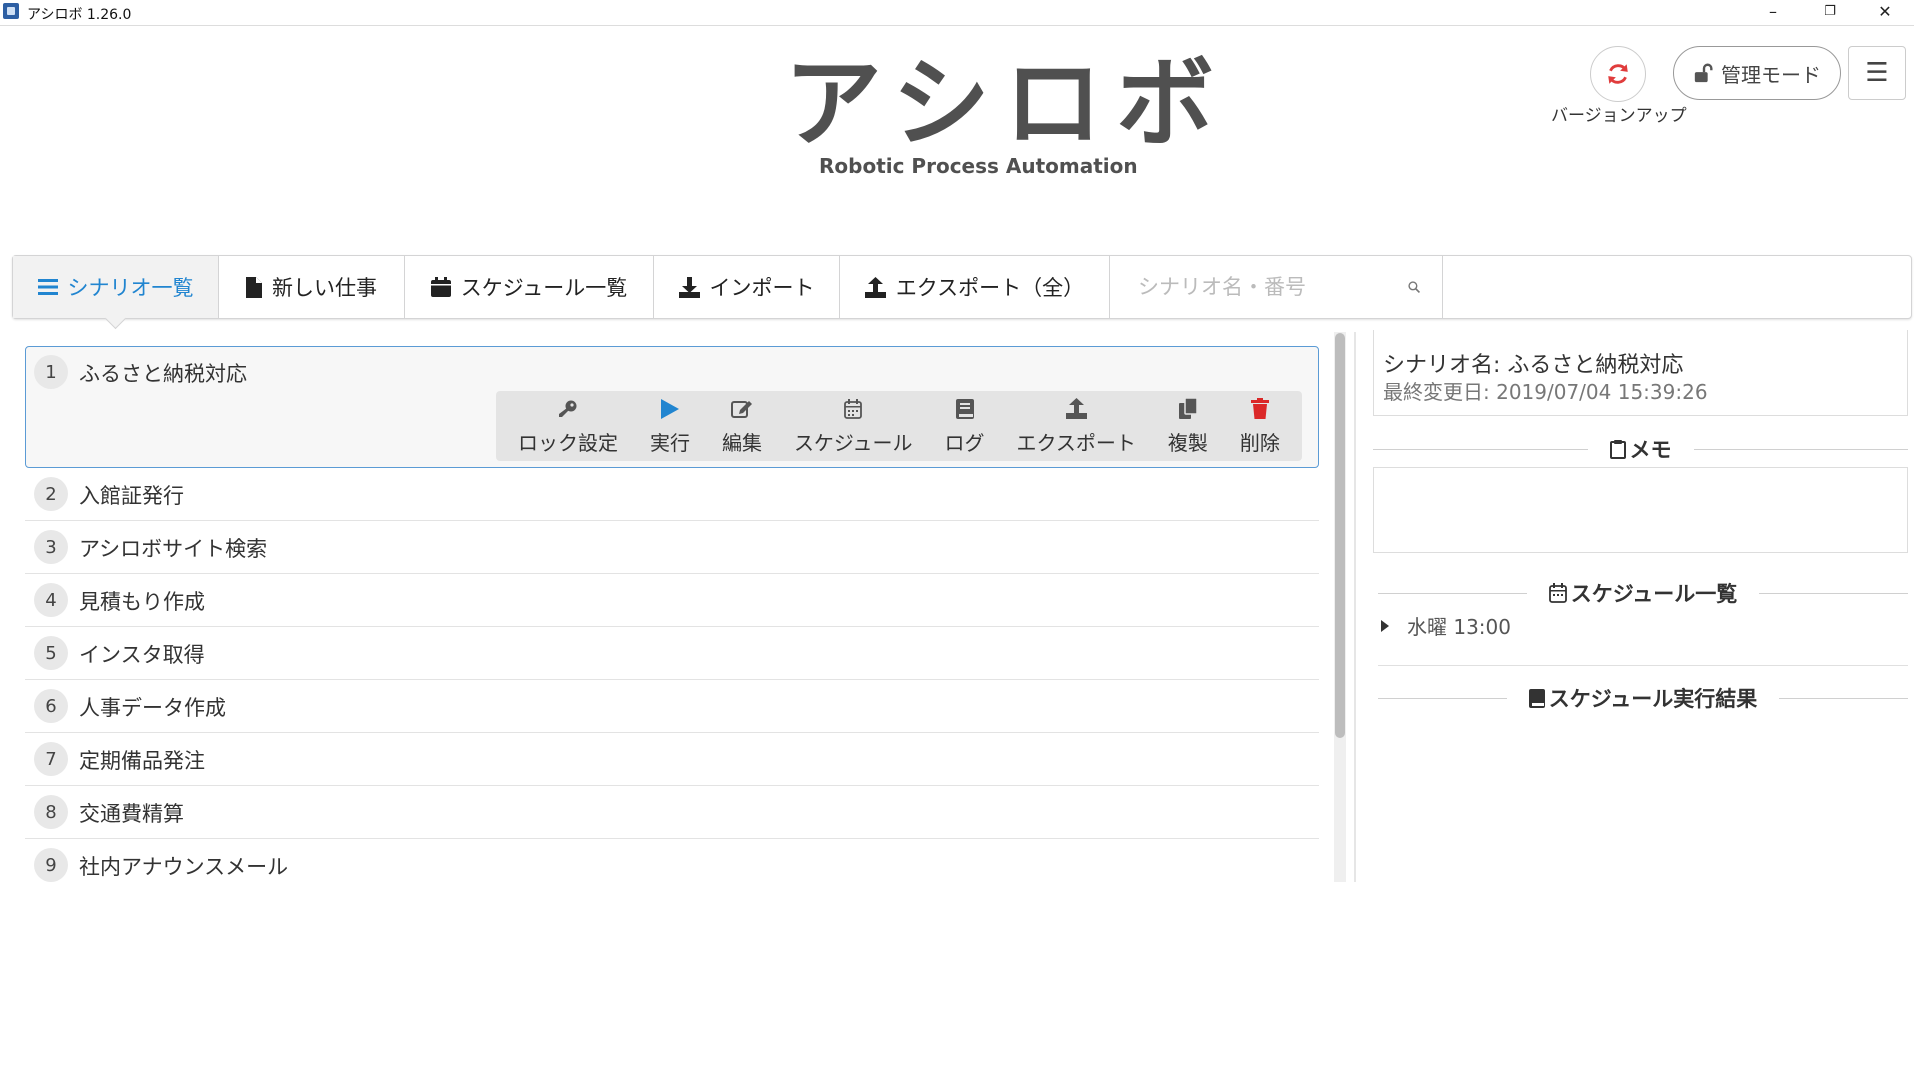 The width and height of the screenshot is (1914, 1078). I want to click on result-divider: スケジュール実行結果, so click(1643, 698).